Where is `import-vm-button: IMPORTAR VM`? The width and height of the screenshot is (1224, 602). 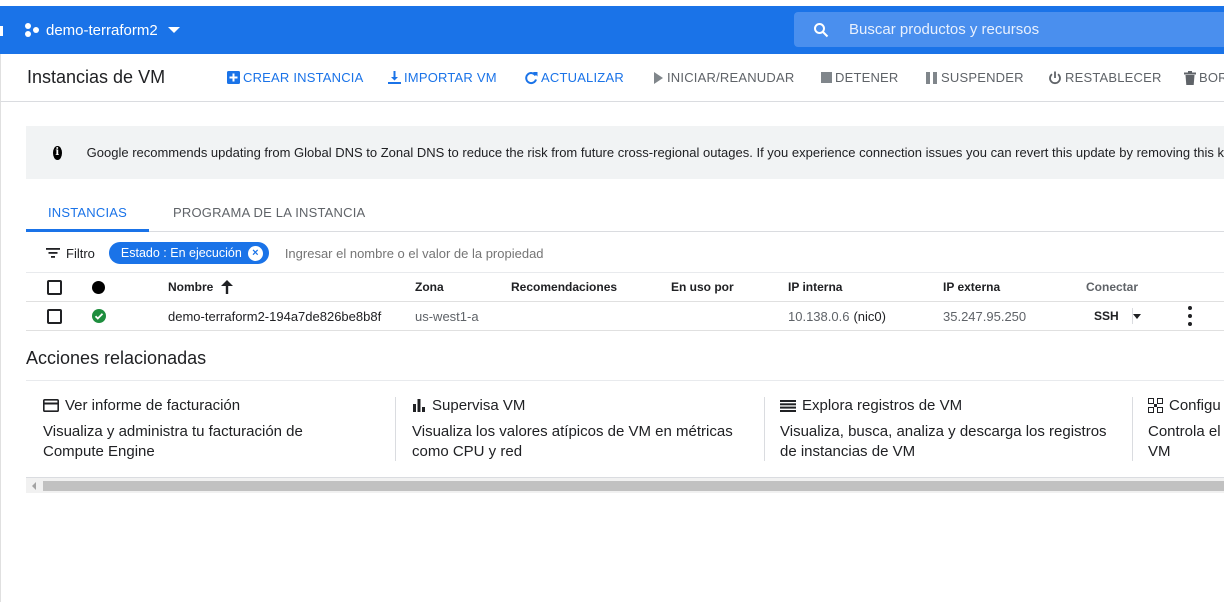 import-vm-button: IMPORTAR VM is located at coordinates (442, 77).